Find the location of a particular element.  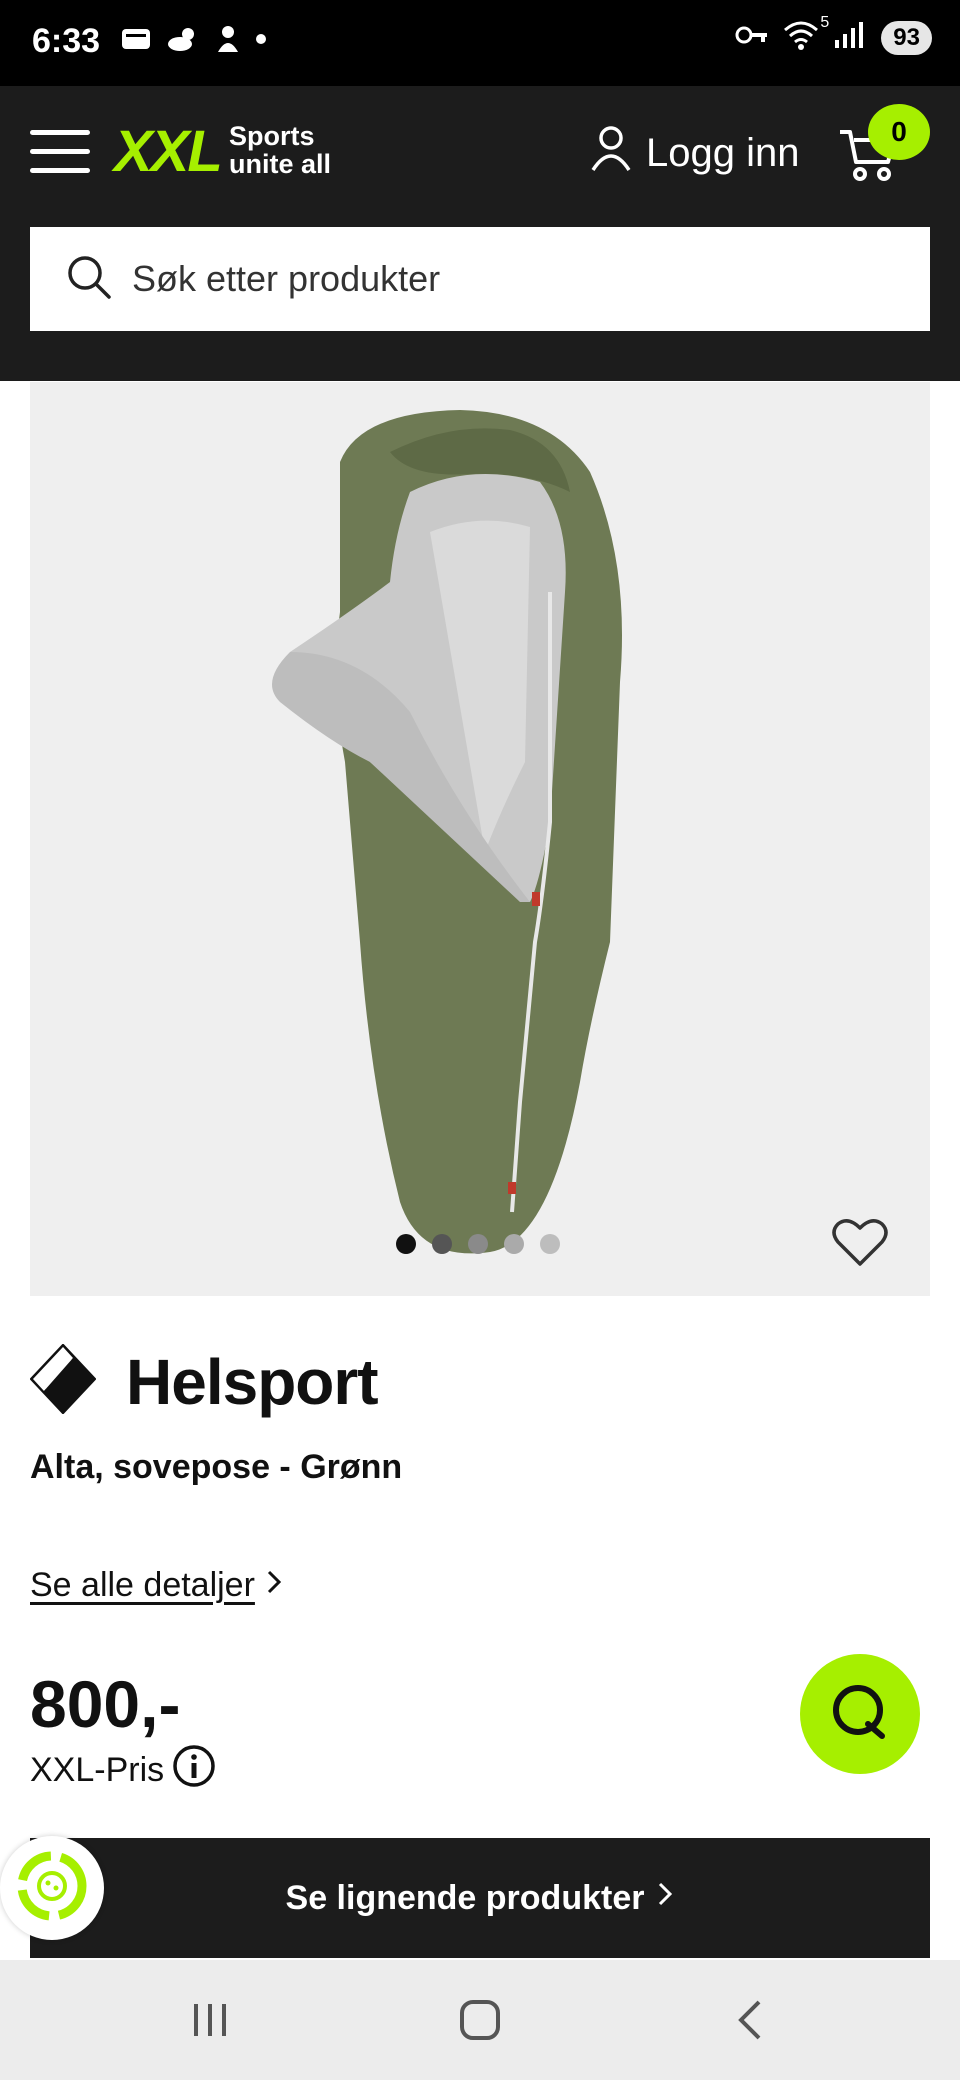

login-label: Logg inn is located at coordinates (723, 152).